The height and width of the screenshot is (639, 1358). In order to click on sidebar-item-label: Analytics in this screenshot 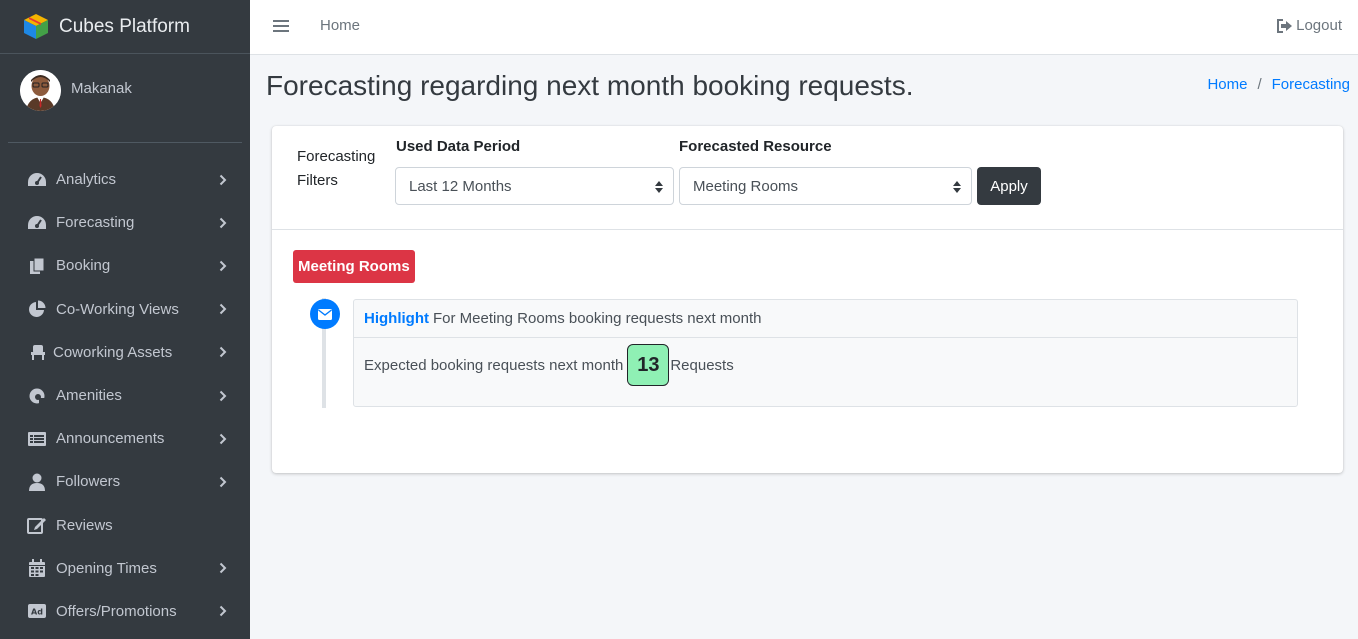, I will do `click(86, 180)`.